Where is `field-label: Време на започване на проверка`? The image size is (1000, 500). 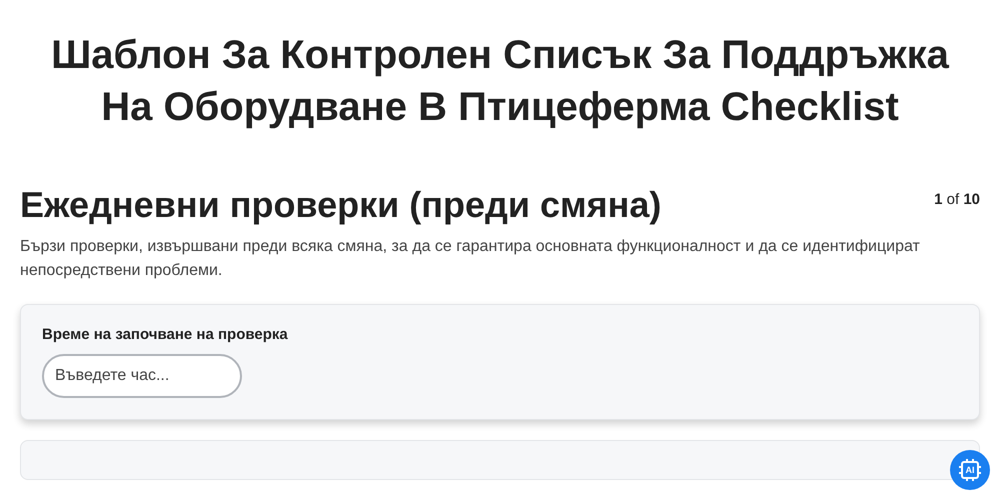 field-label: Време на започване на проверка is located at coordinates (165, 335).